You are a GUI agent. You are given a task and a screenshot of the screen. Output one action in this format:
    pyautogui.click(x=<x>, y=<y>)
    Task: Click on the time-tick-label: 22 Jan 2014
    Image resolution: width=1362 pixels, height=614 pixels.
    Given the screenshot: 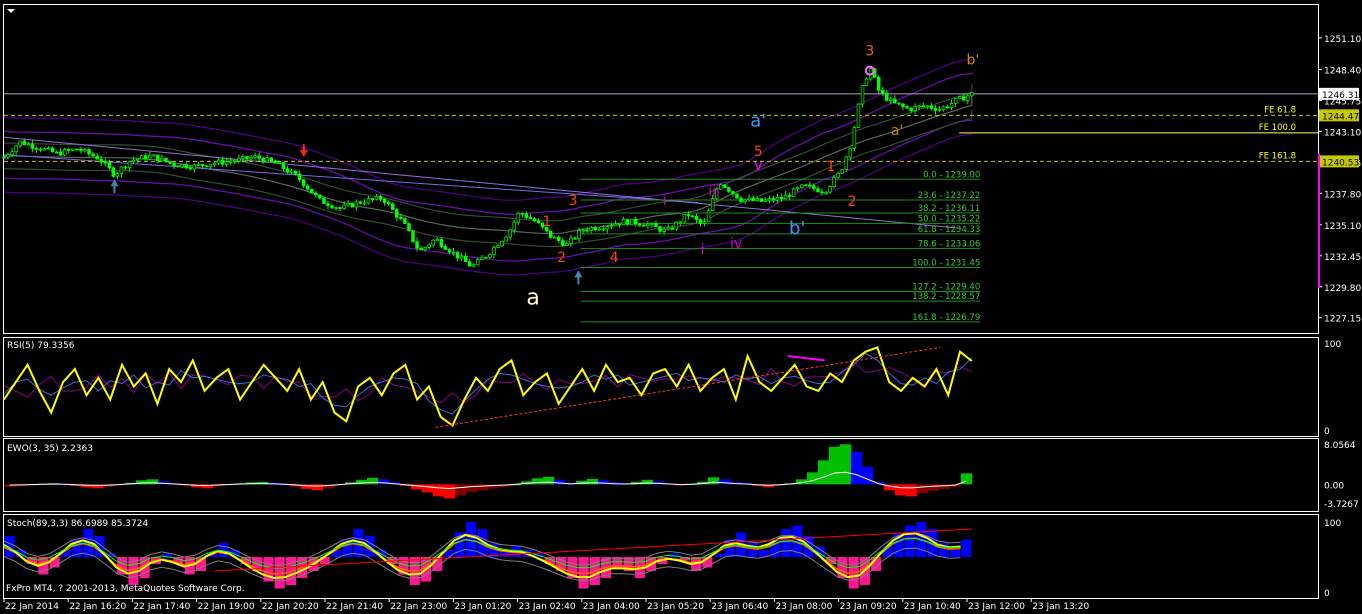 What is the action you would take?
    pyautogui.click(x=32, y=607)
    